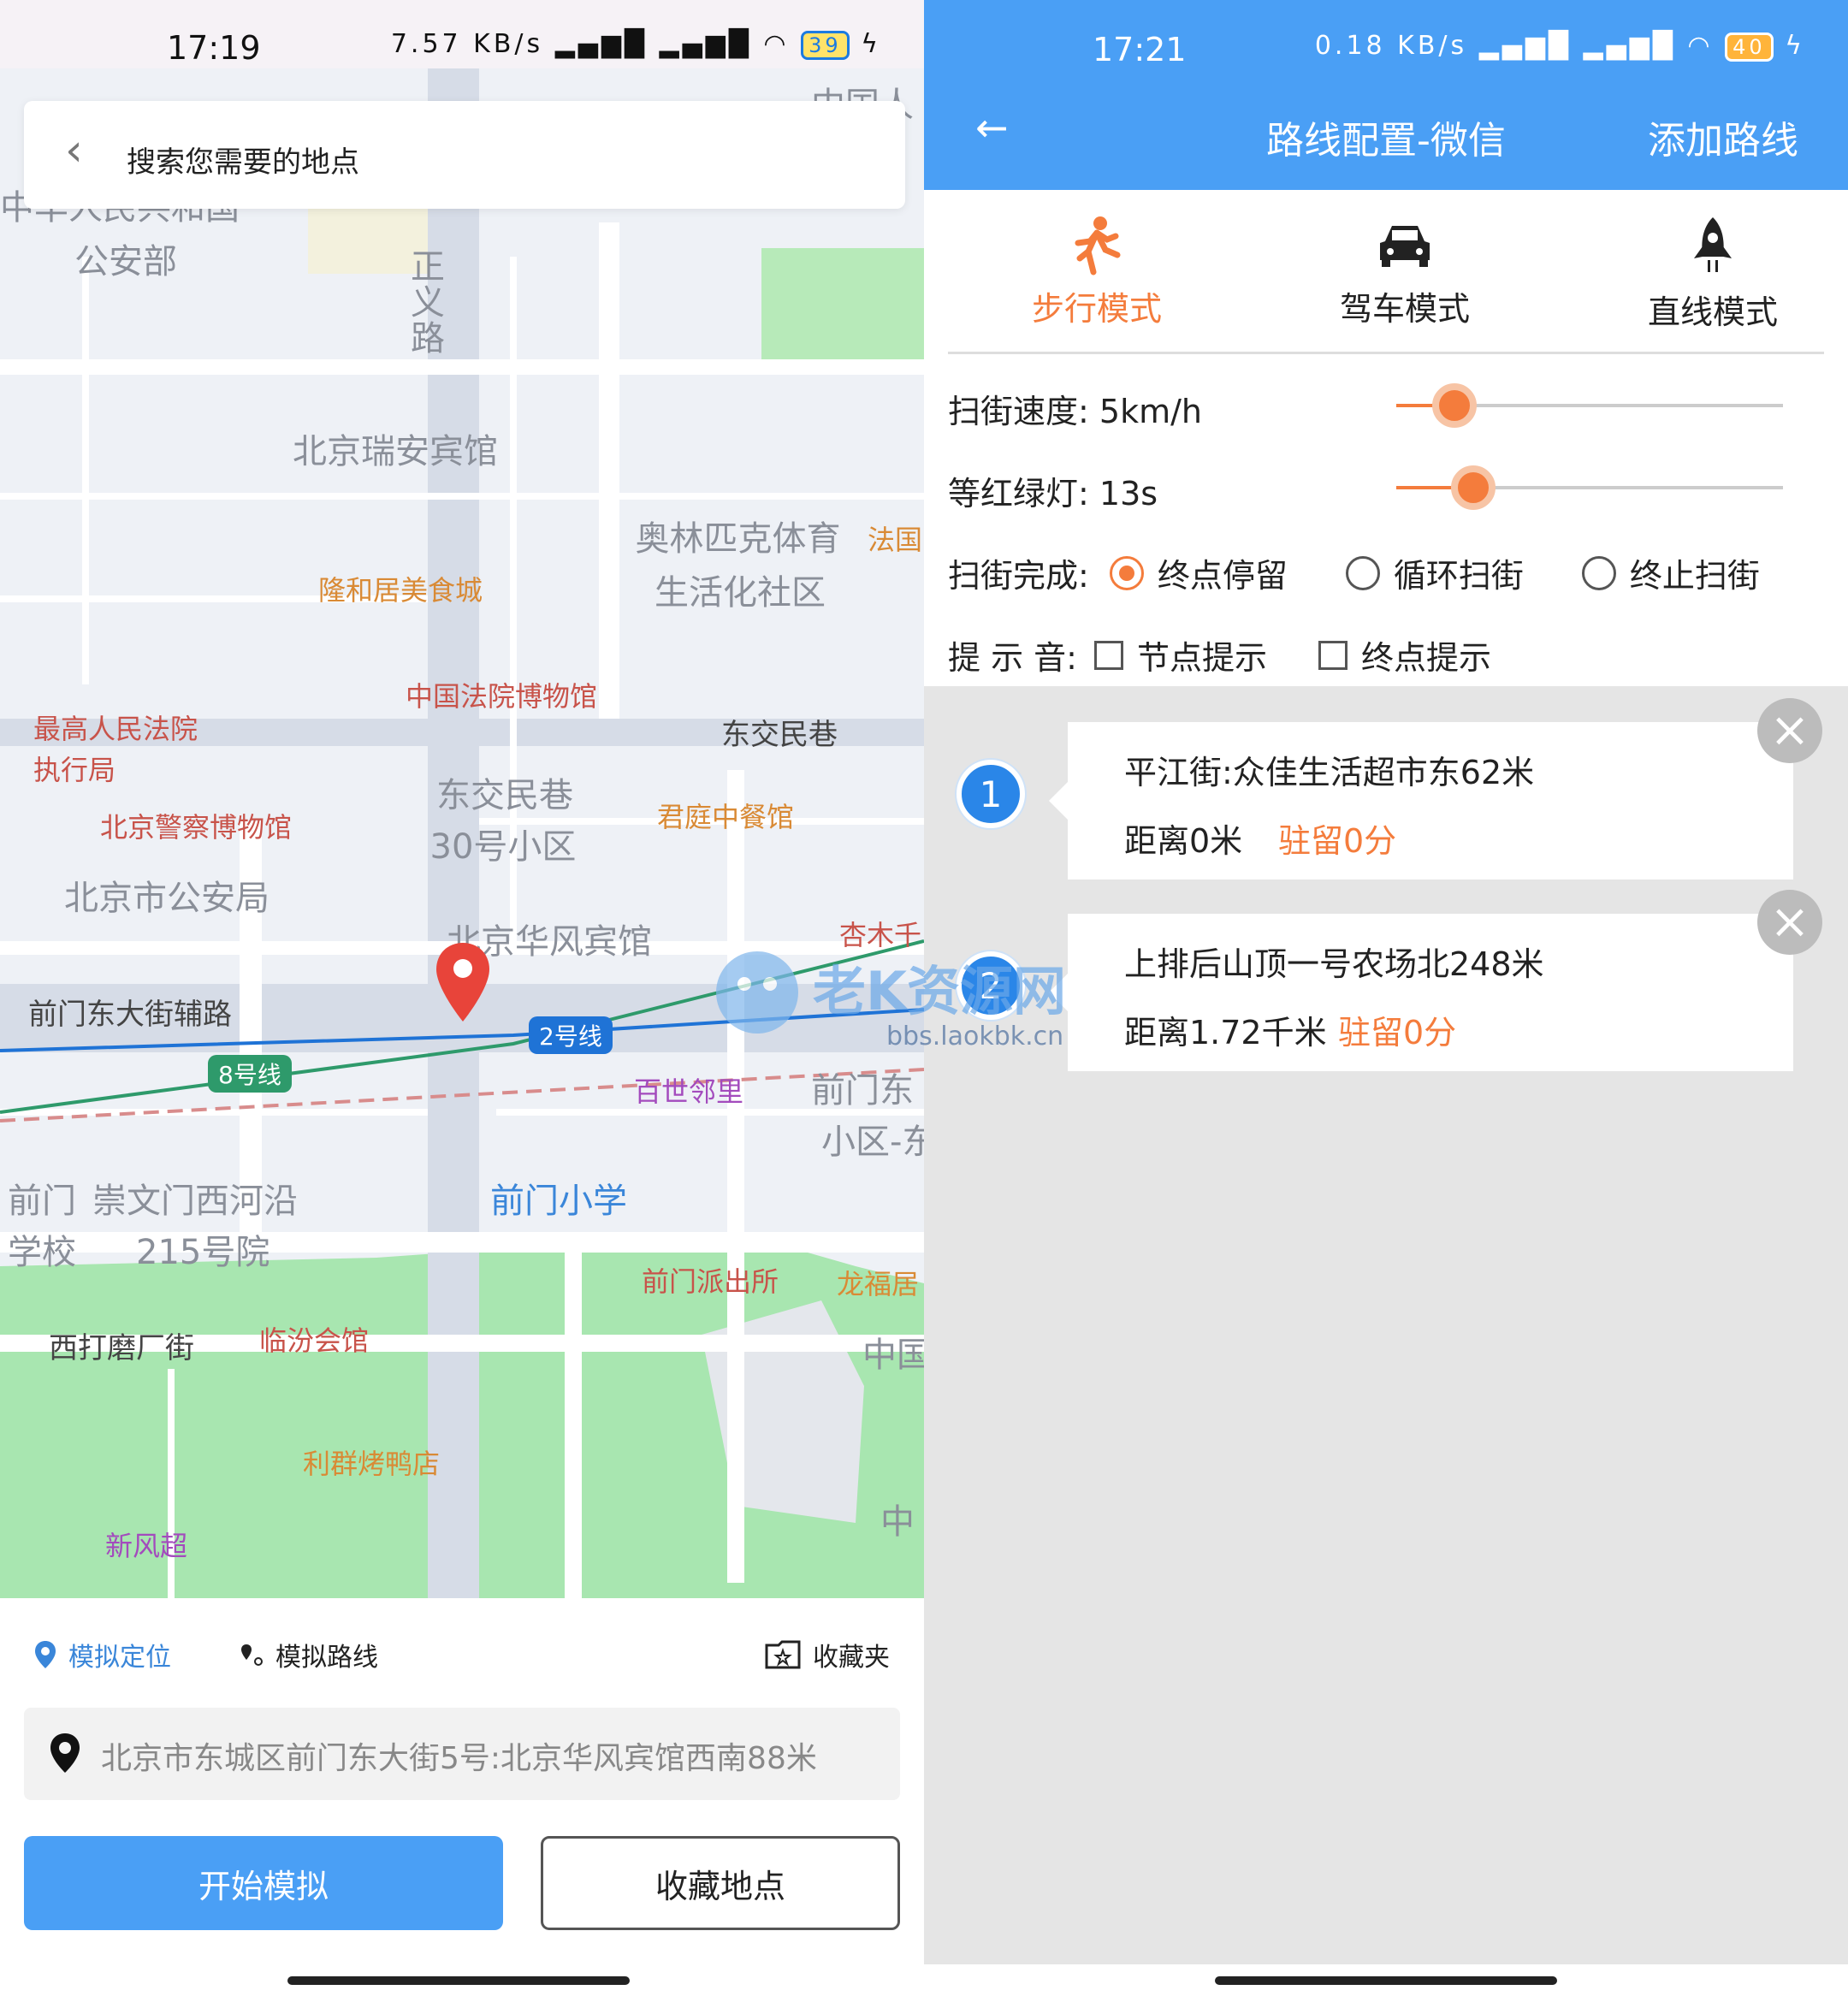 This screenshot has height=2002, width=1848. I want to click on route-item: 平江街:众佳生活超市东62米 距离0米 驻留0分, so click(1421, 801).